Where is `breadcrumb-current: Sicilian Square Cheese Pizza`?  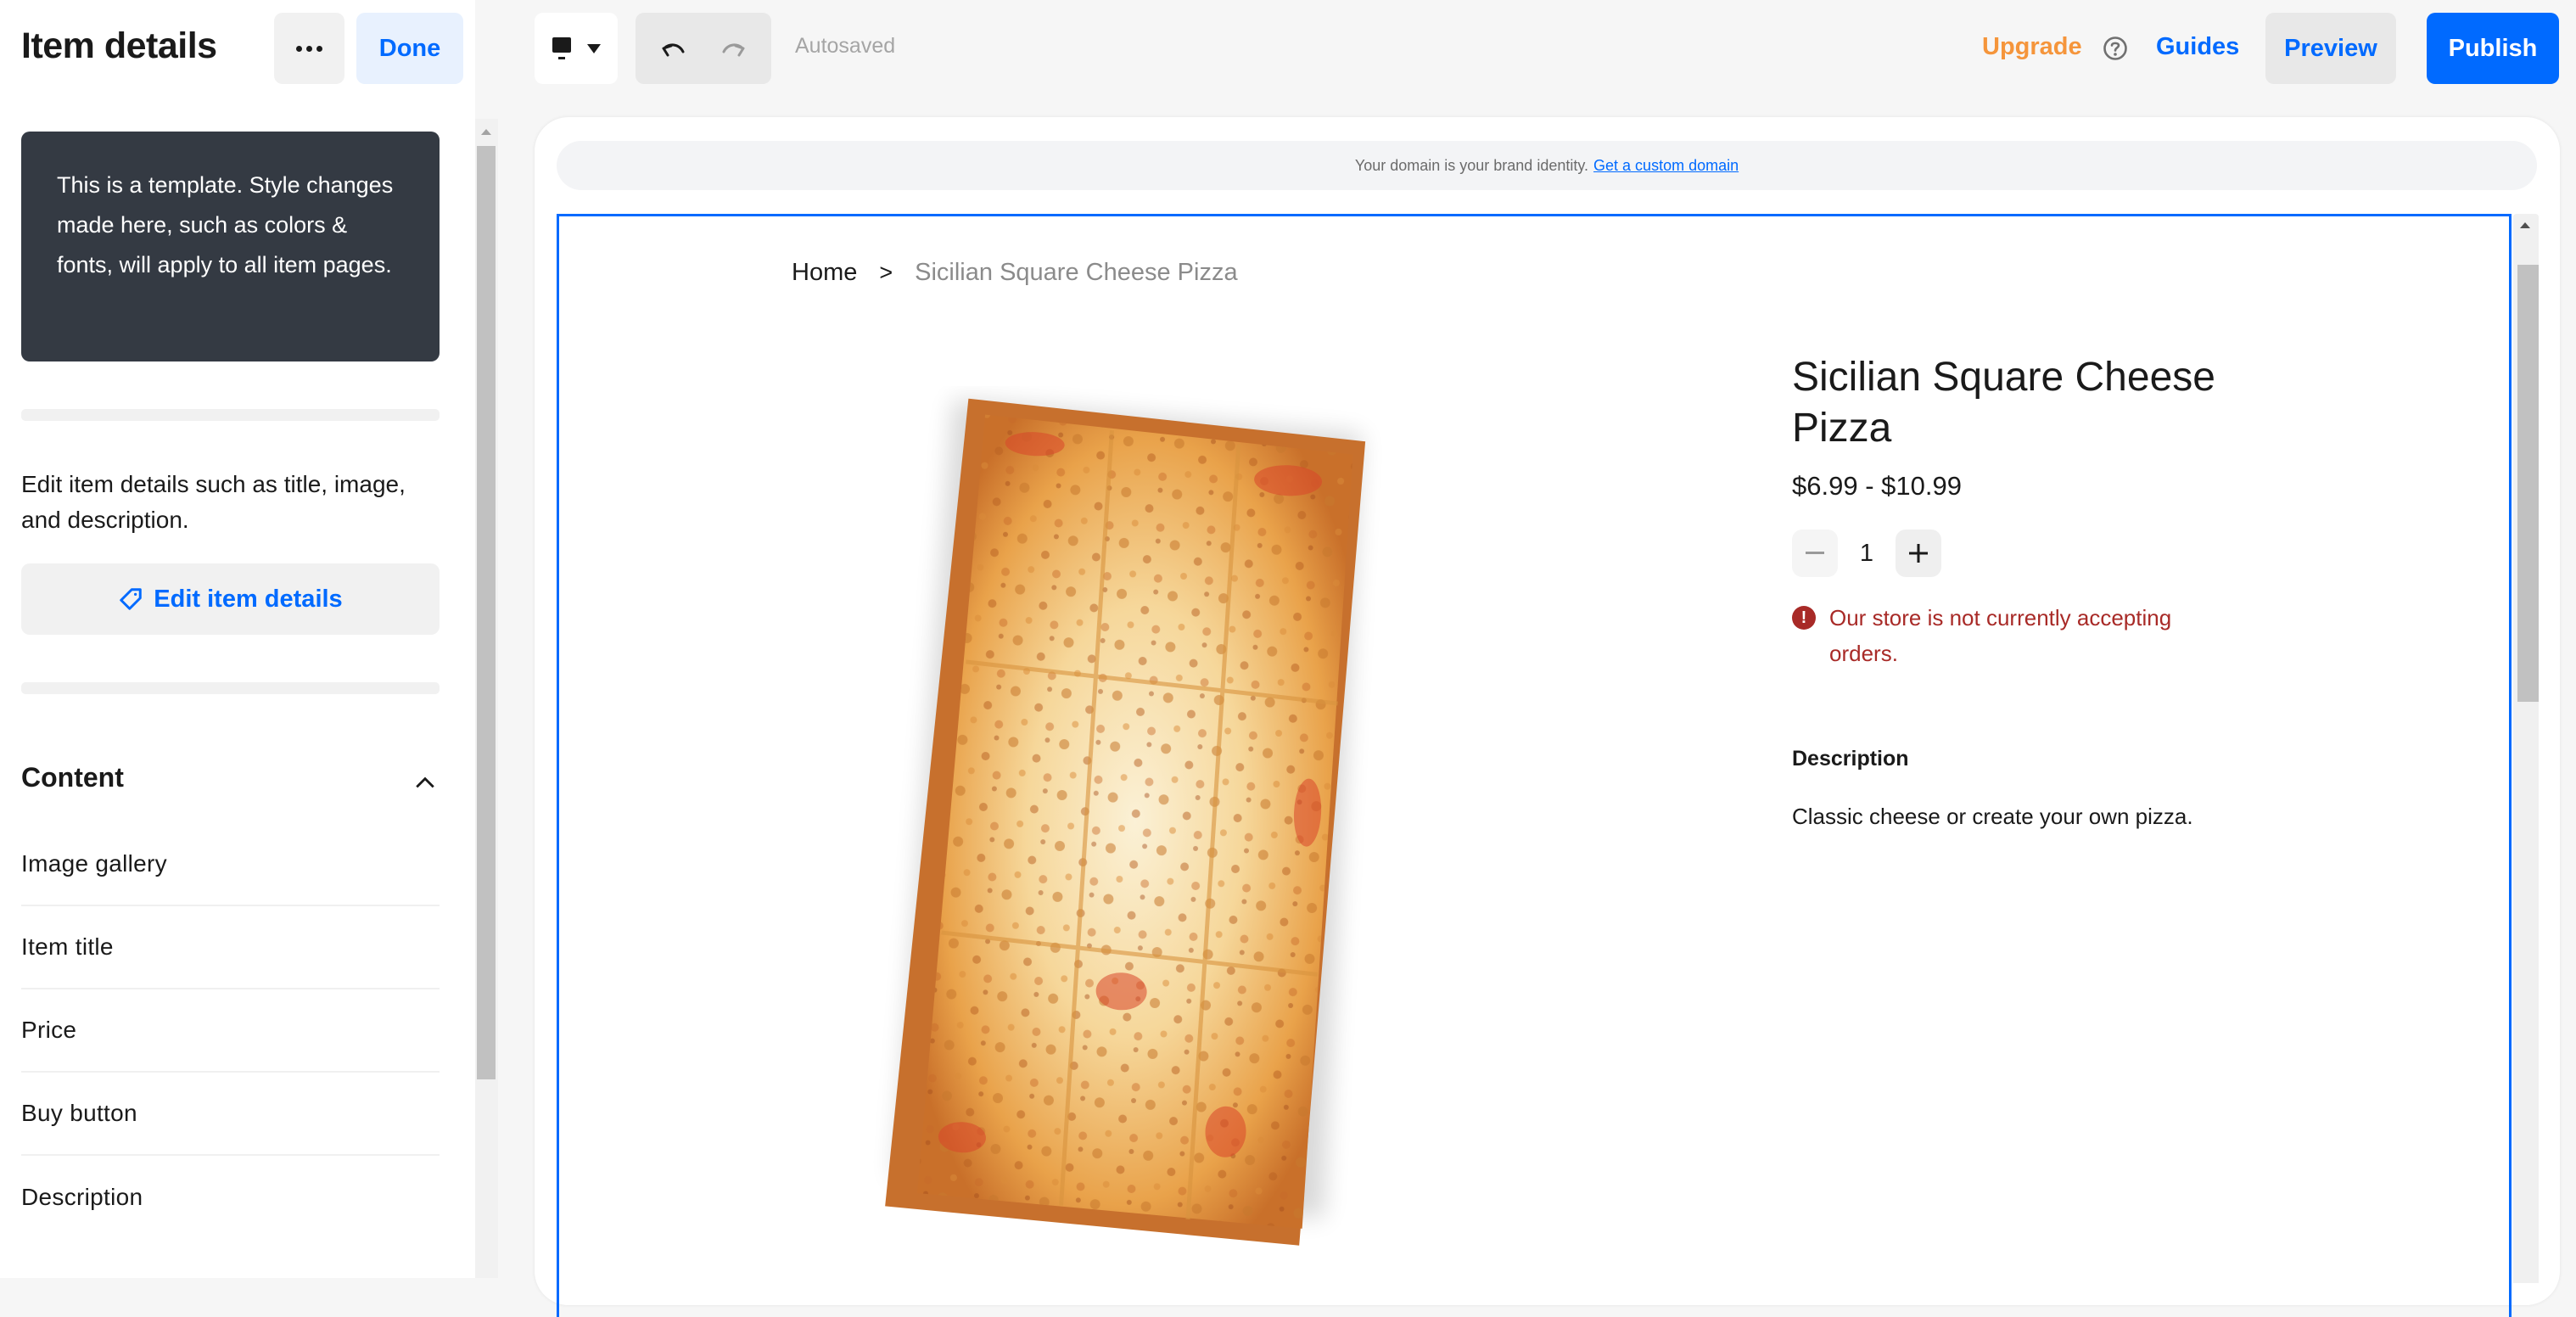
breadcrumb-current: Sicilian Square Cheese Pizza is located at coordinates (1076, 272).